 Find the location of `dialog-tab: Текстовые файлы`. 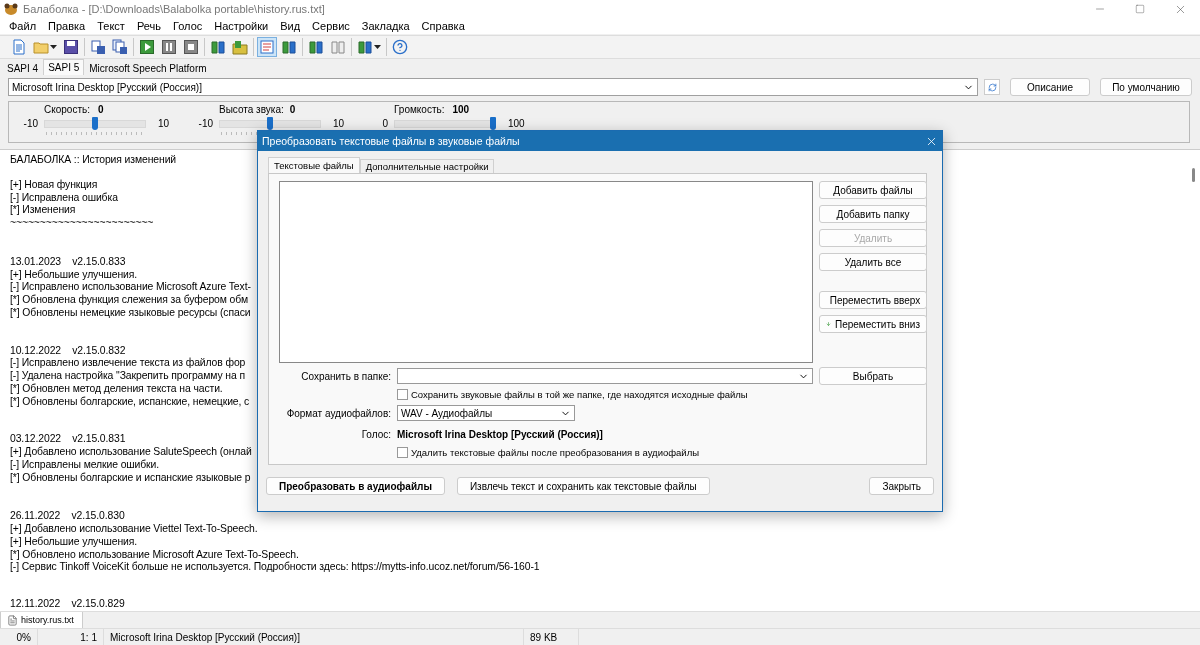

dialog-tab: Текстовые файлы is located at coordinates (314, 165).